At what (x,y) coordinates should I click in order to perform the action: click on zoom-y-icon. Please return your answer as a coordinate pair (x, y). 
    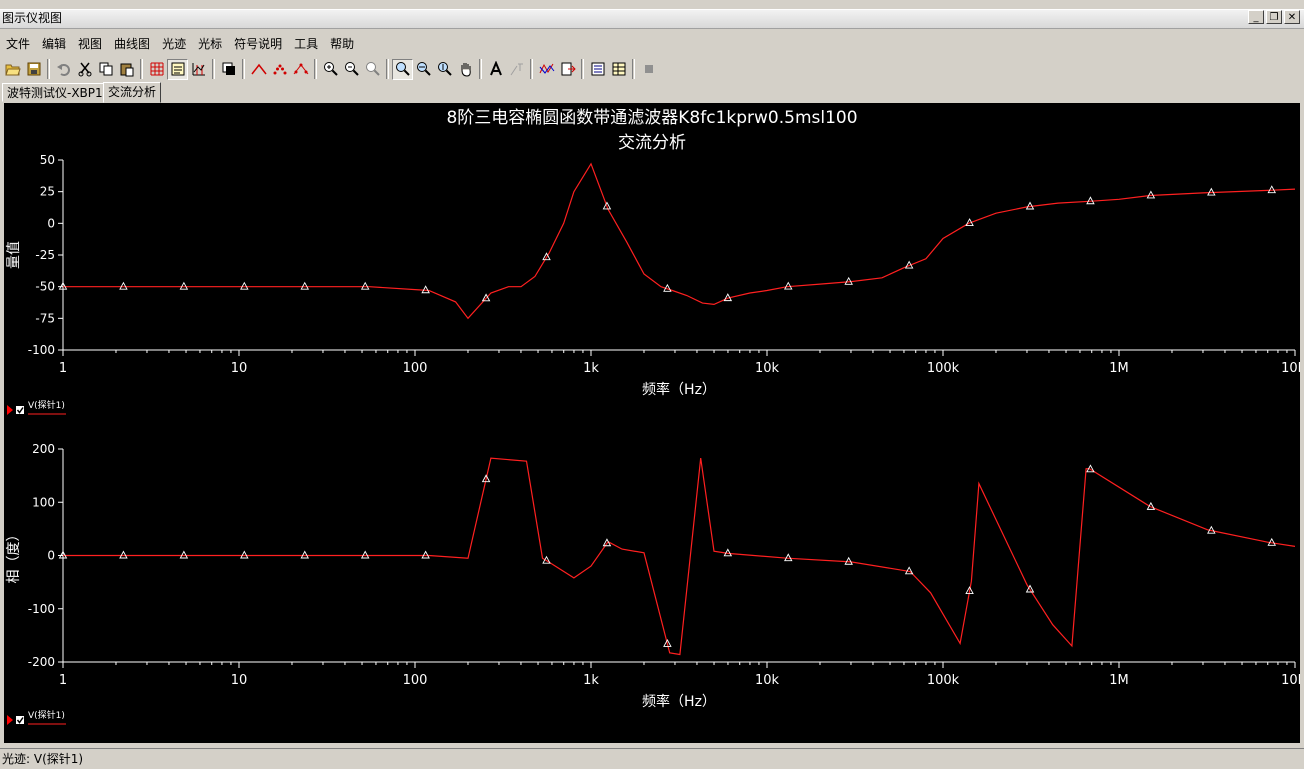
    Looking at the image, I should click on (444, 69).